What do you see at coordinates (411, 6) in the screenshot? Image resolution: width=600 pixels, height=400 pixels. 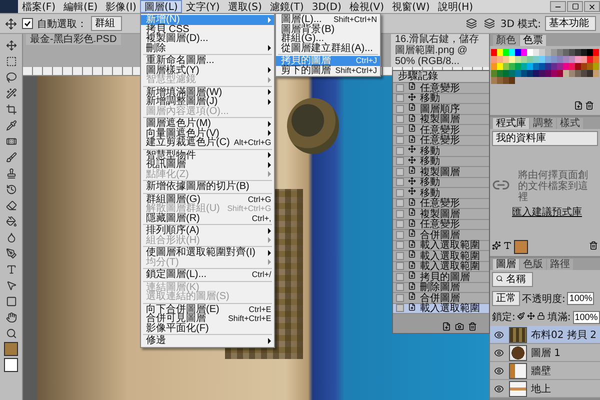 I see `menu-title: 視窗(W)` at bounding box center [411, 6].